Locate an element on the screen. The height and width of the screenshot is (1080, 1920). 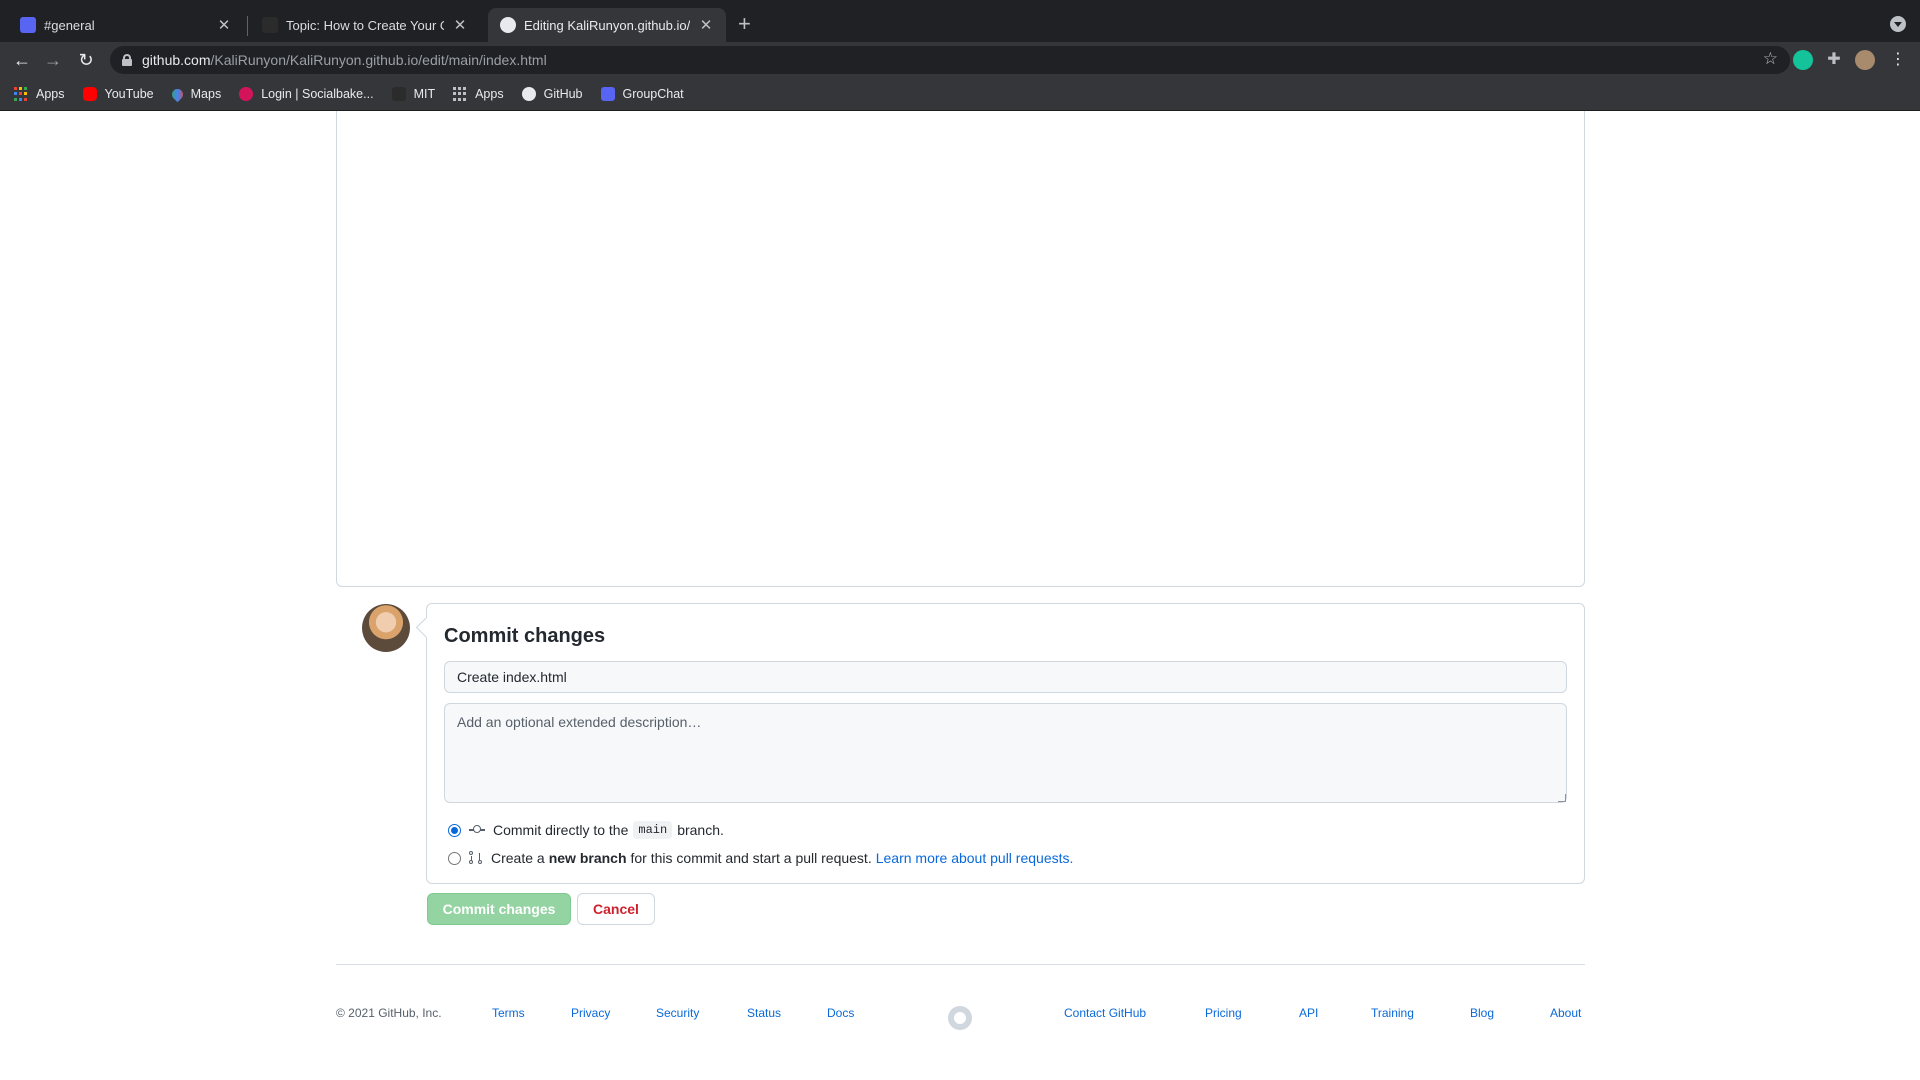
tab-title: Topic: How to Create Your Own is located at coordinates (365, 25).